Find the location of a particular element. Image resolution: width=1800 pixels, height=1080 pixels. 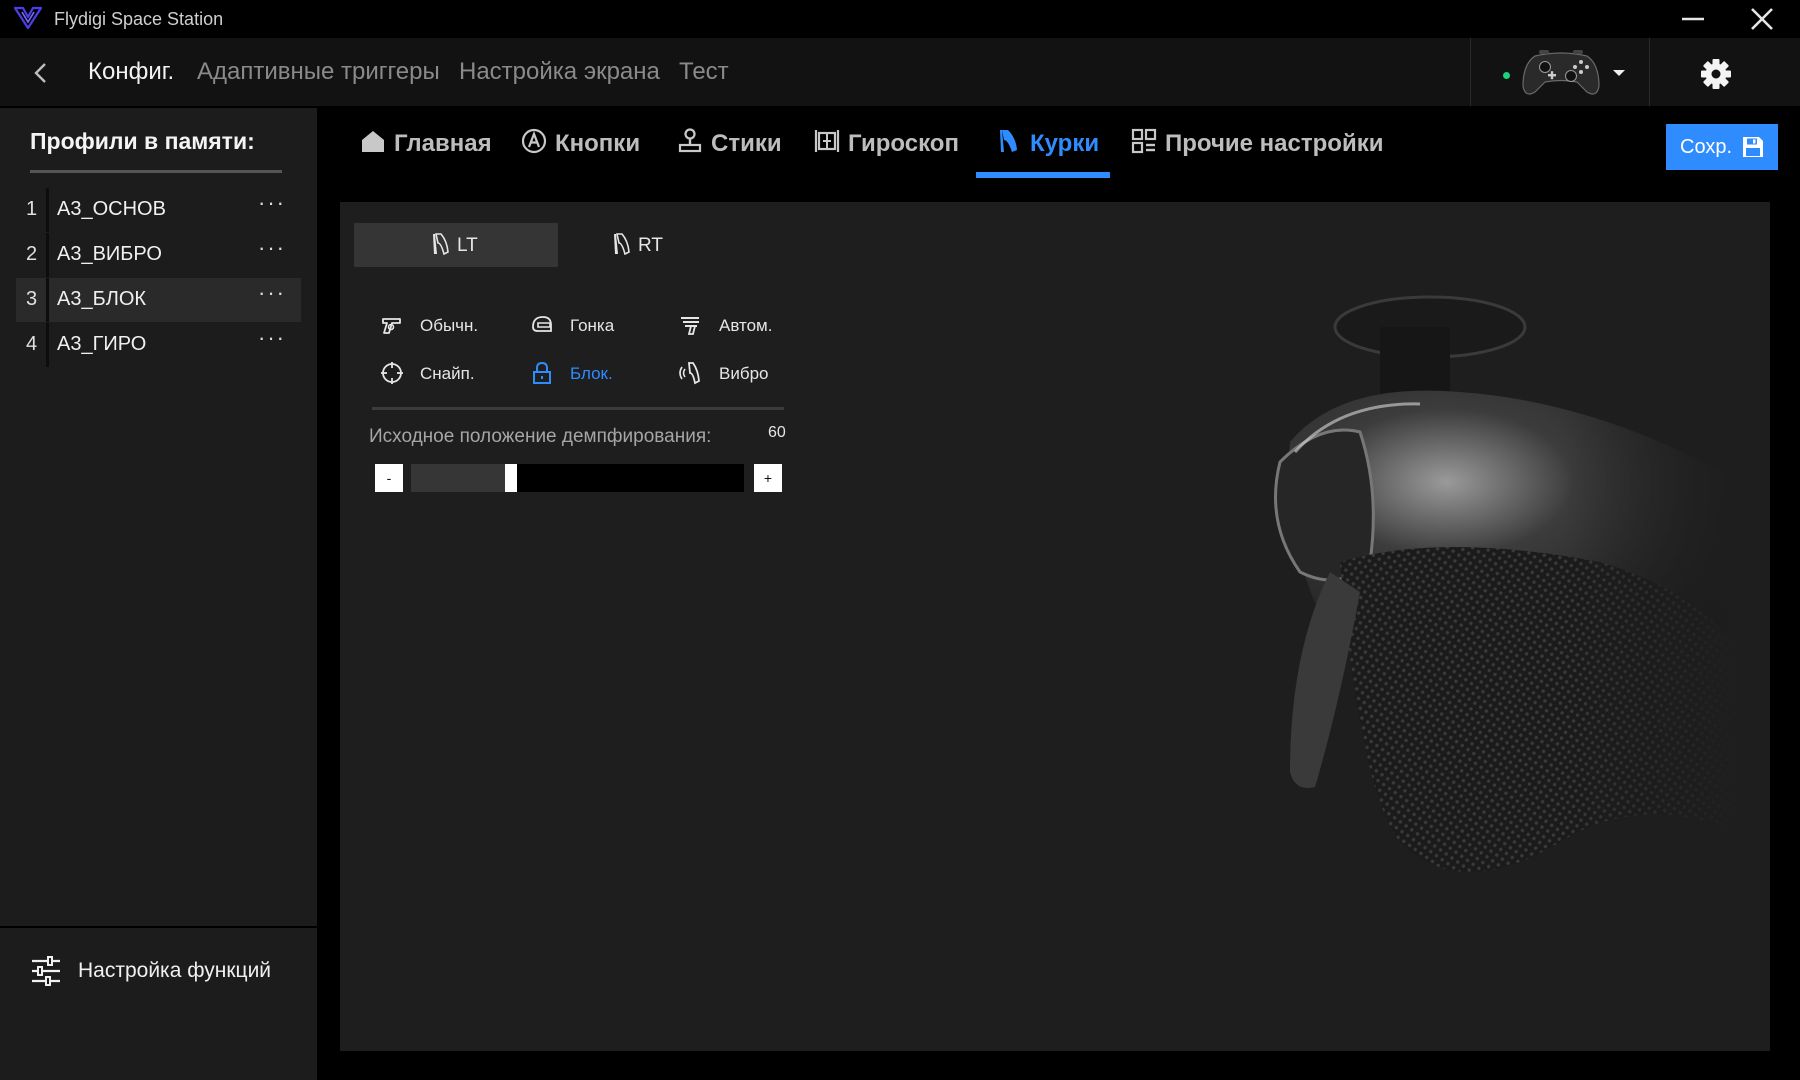

profile-name: A3_БЛОК is located at coordinates (102, 299).